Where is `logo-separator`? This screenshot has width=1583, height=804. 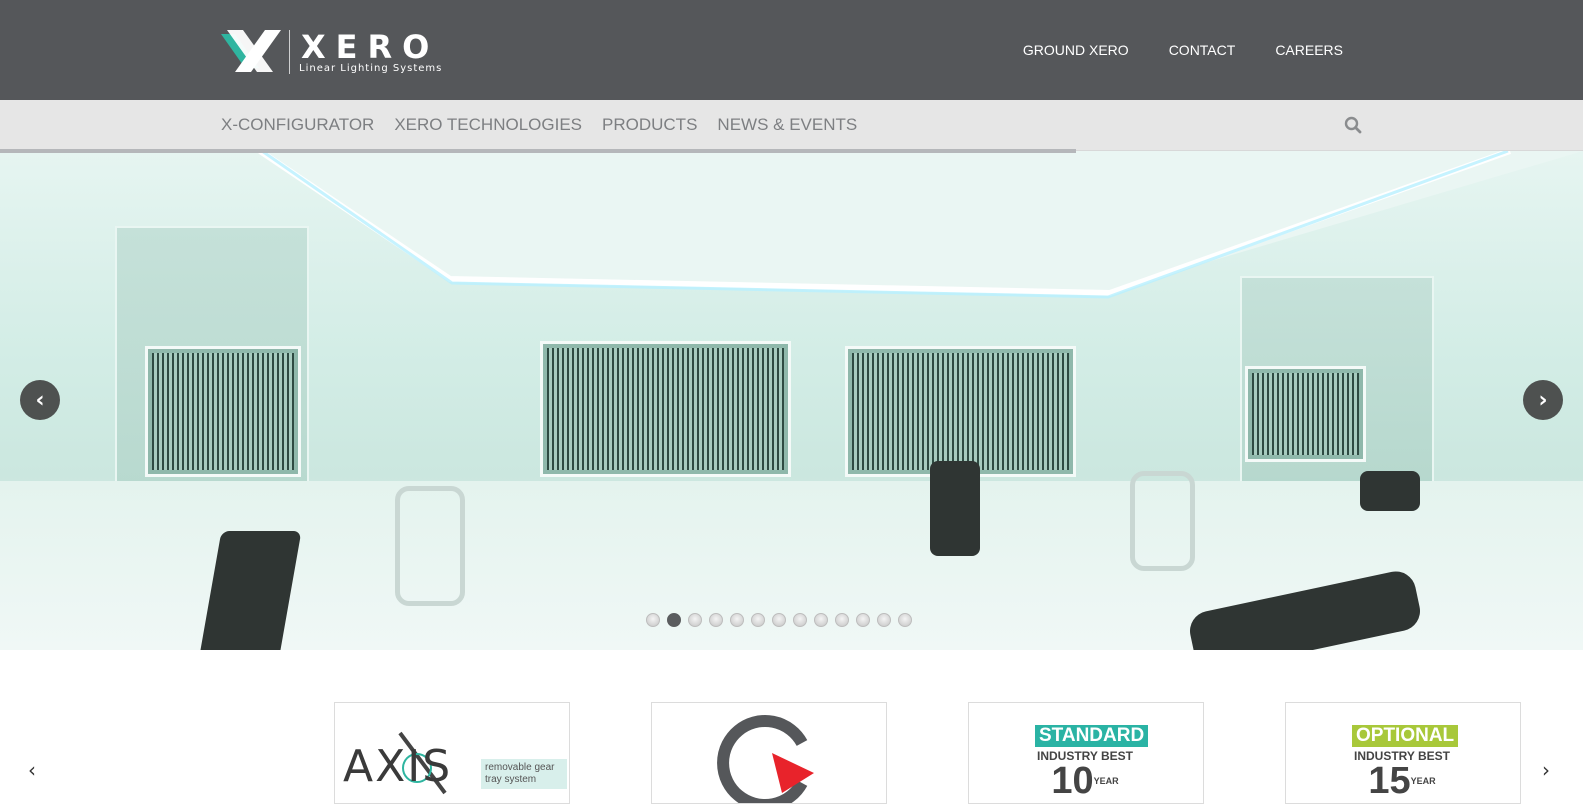 logo-separator is located at coordinates (289, 52).